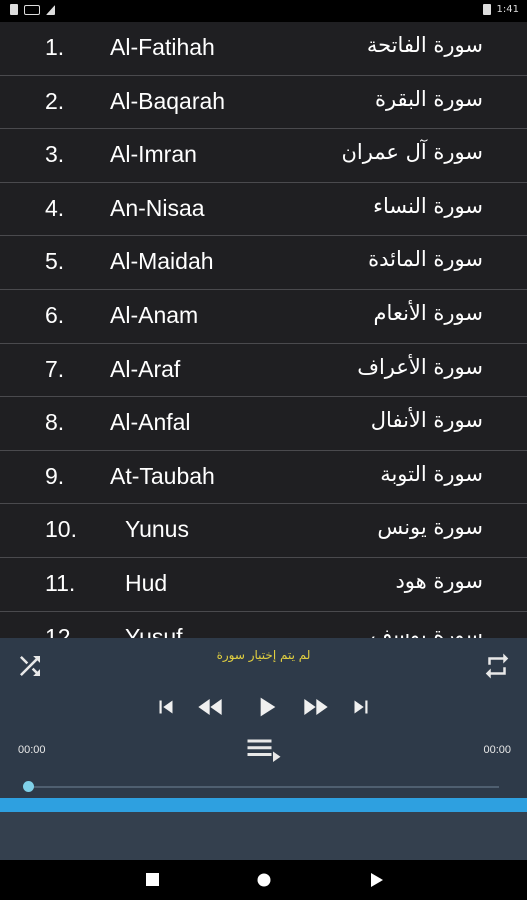  Describe the element at coordinates (439, 580) in the screenshot. I see `surah-arabic-name: سورة هود` at that location.